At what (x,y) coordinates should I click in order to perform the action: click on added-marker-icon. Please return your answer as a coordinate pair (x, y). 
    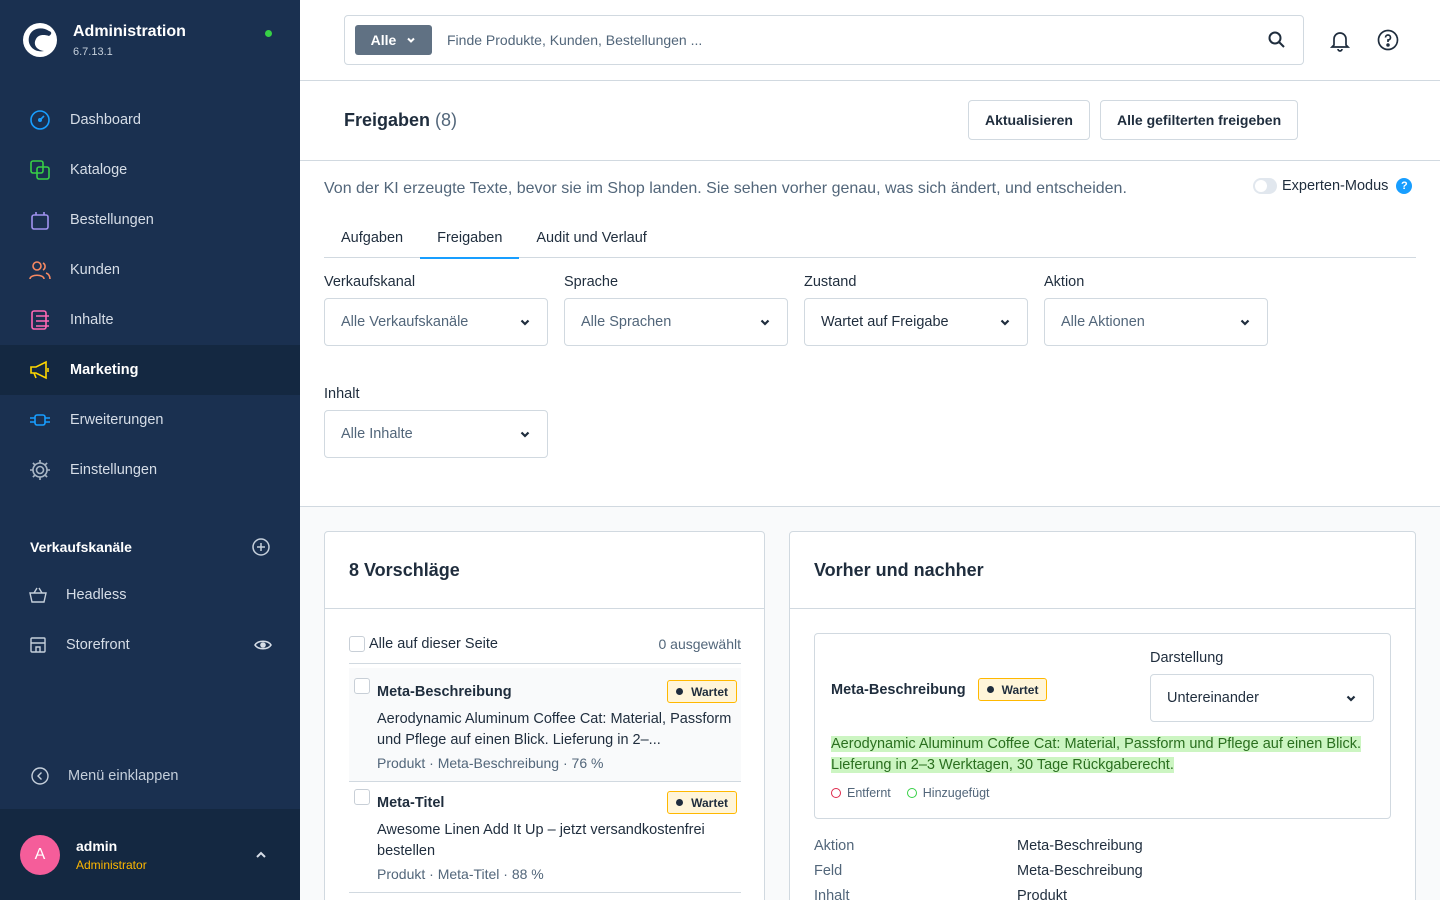
    Looking at the image, I should click on (911, 793).